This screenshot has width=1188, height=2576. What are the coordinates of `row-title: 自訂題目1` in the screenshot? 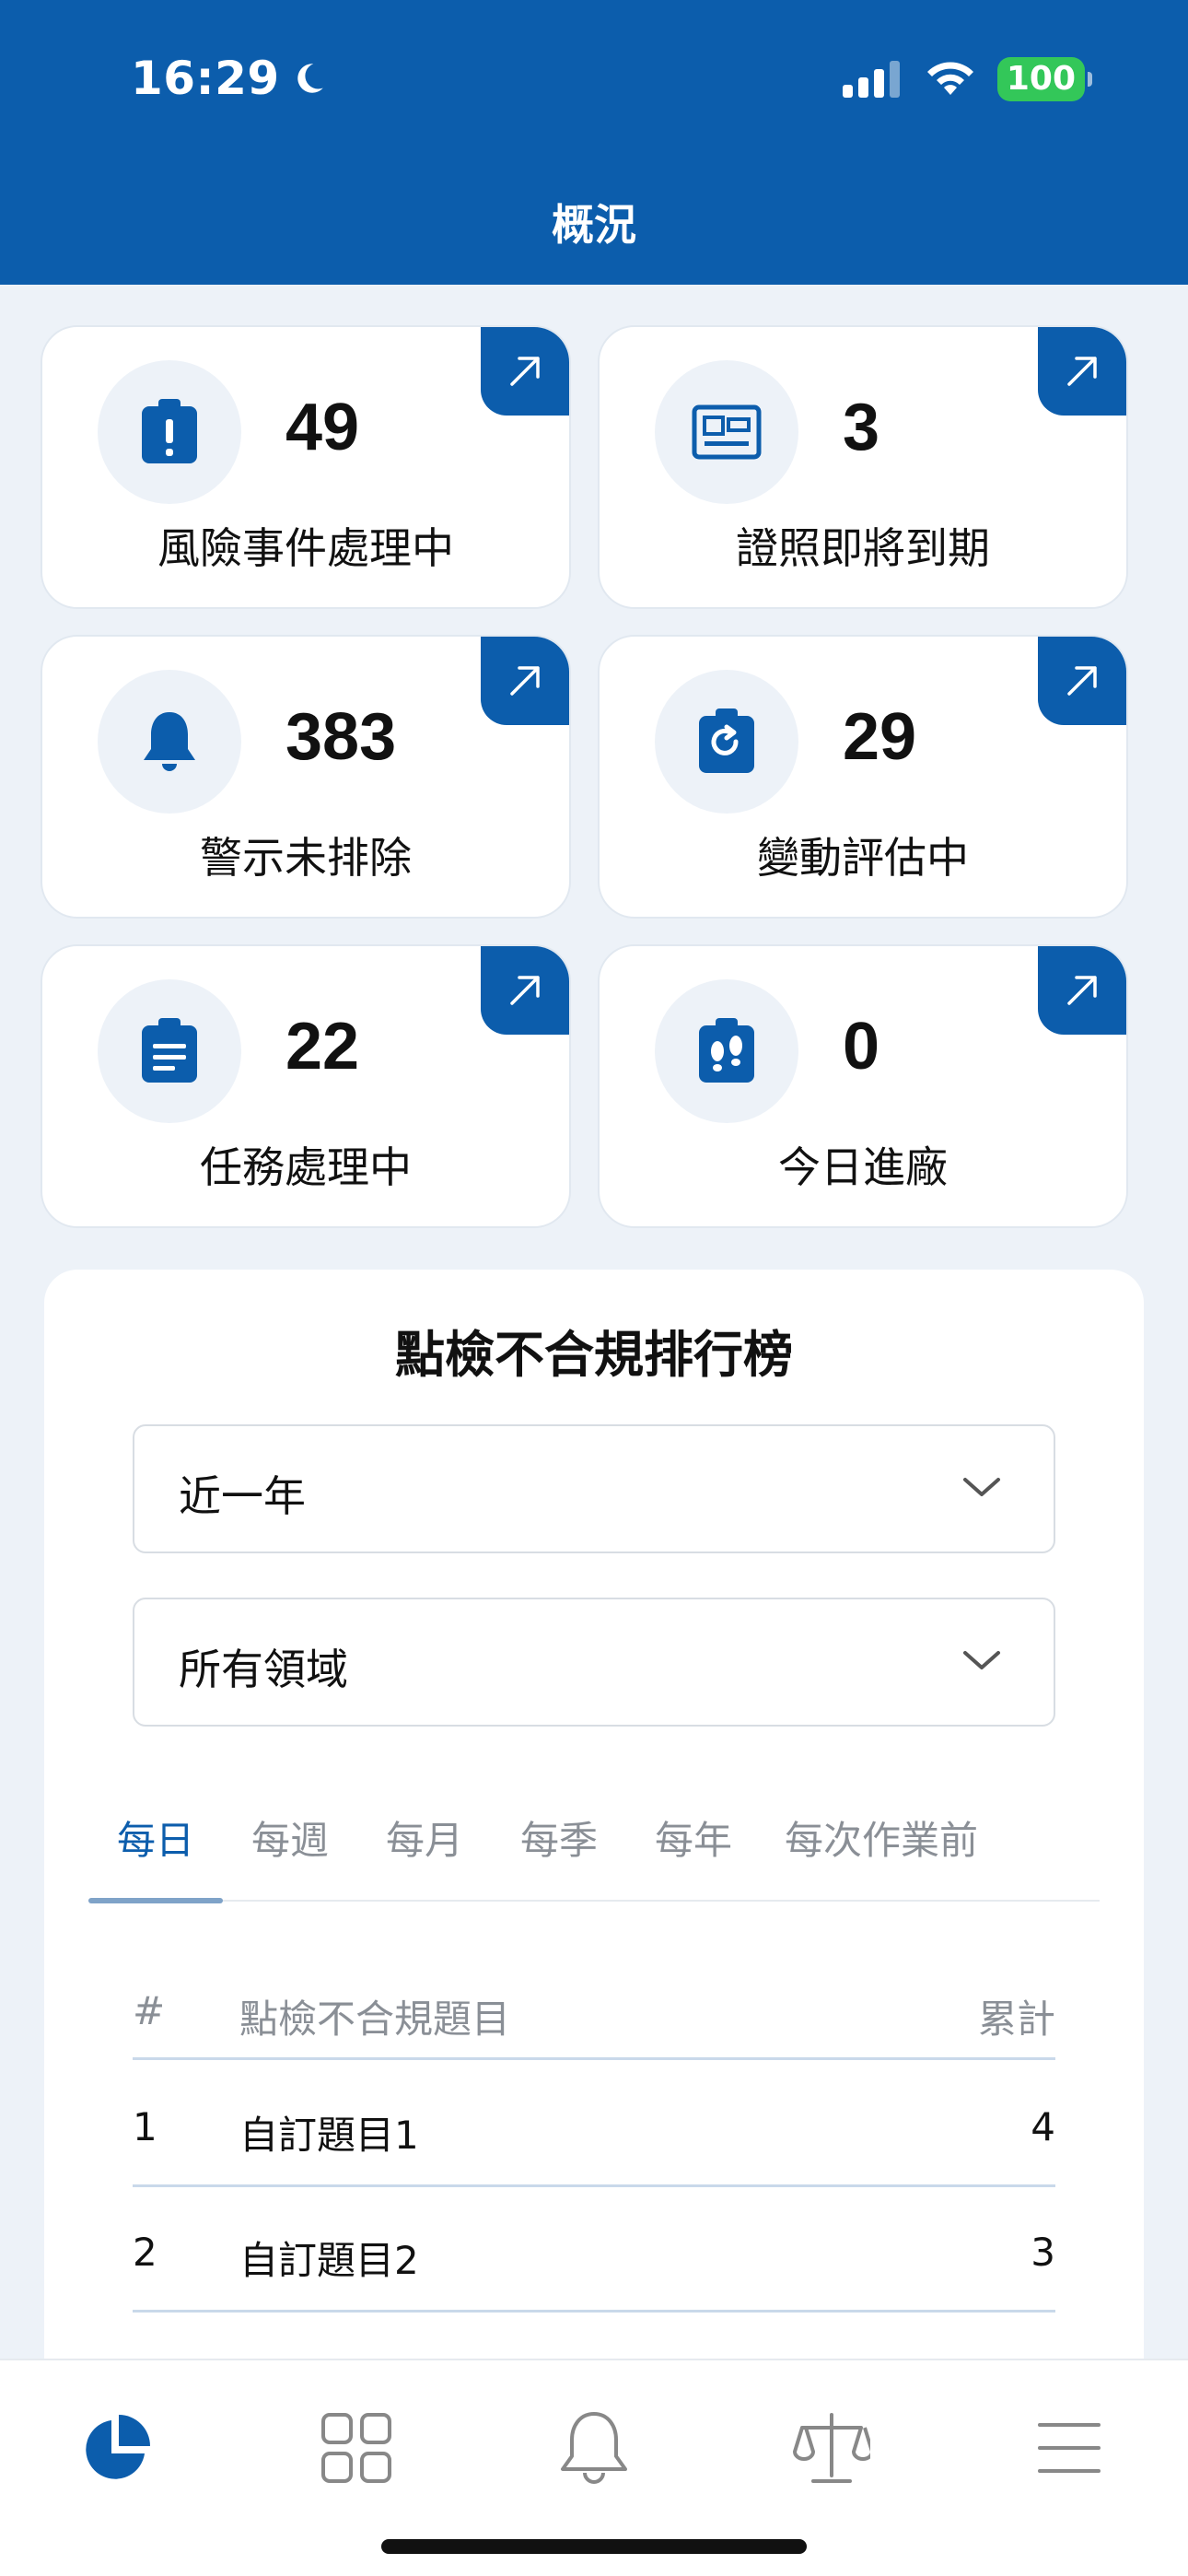 It's located at (329, 2135).